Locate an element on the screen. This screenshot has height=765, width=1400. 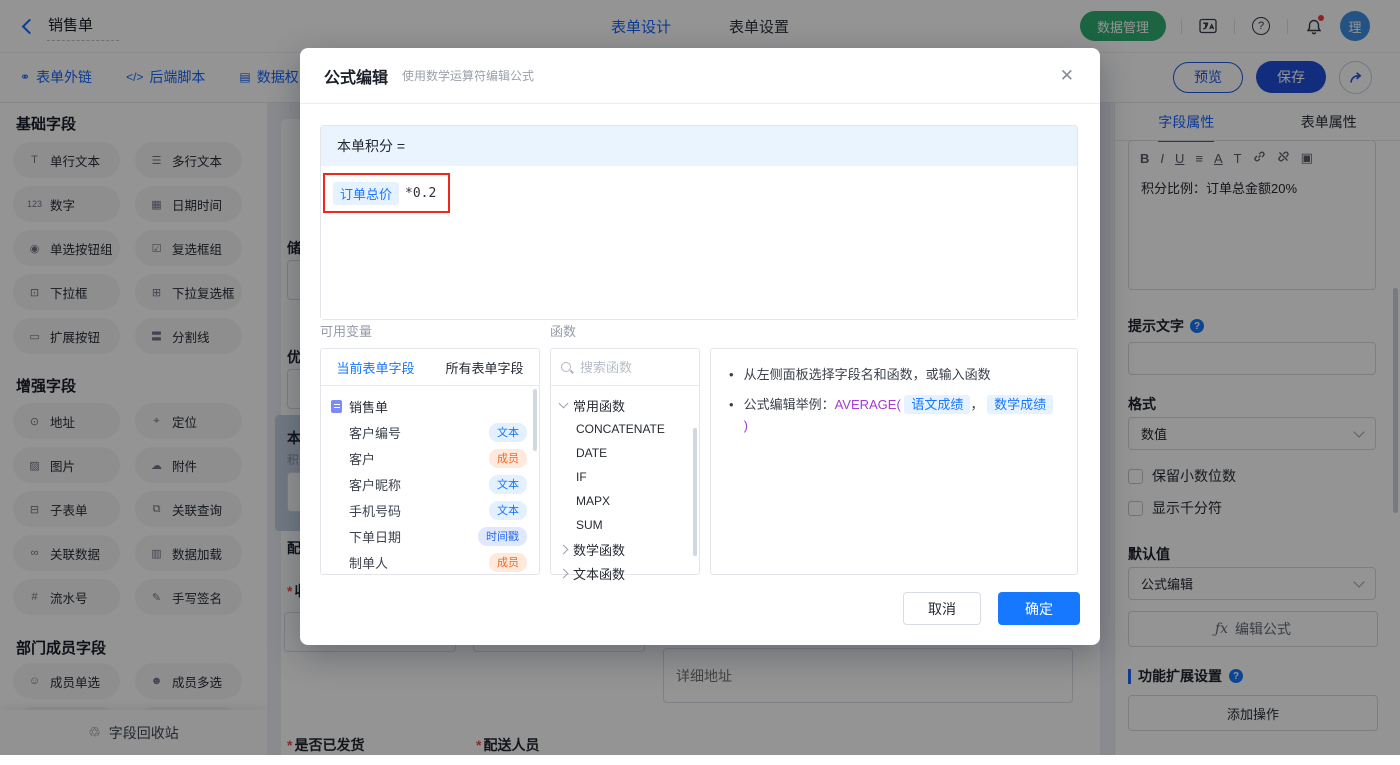
variables-scrollbar is located at coordinates (535, 420).